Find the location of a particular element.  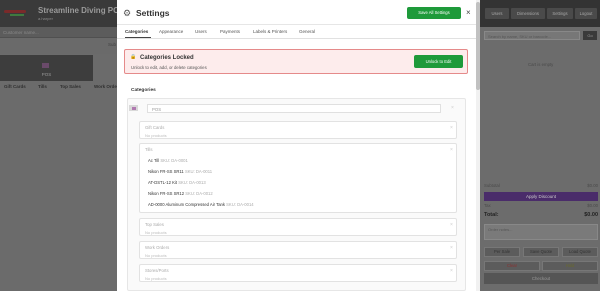

product-name: Nikon FR-SS SR12 is located at coordinates (166, 193).